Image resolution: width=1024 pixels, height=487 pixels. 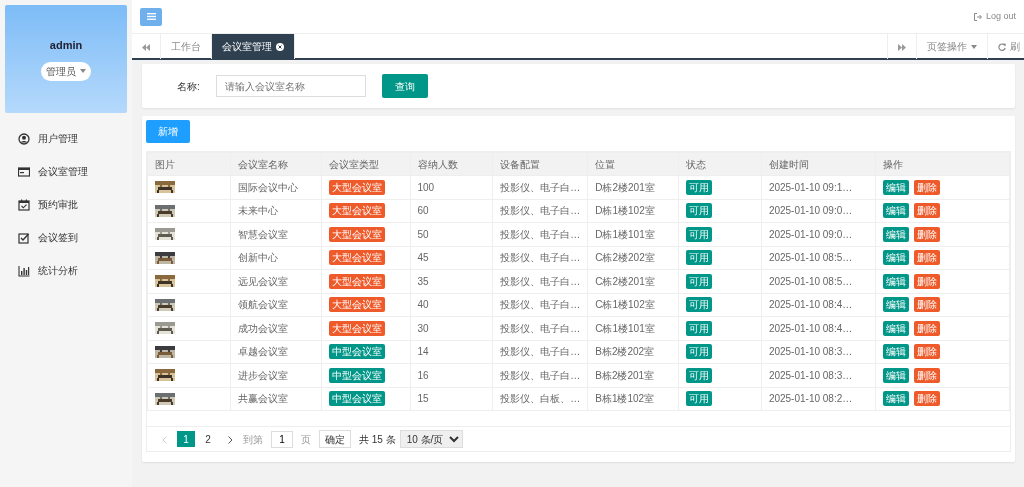 What do you see at coordinates (276, 375) in the screenshot?
I see `table-cell: 进步会议室` at bounding box center [276, 375].